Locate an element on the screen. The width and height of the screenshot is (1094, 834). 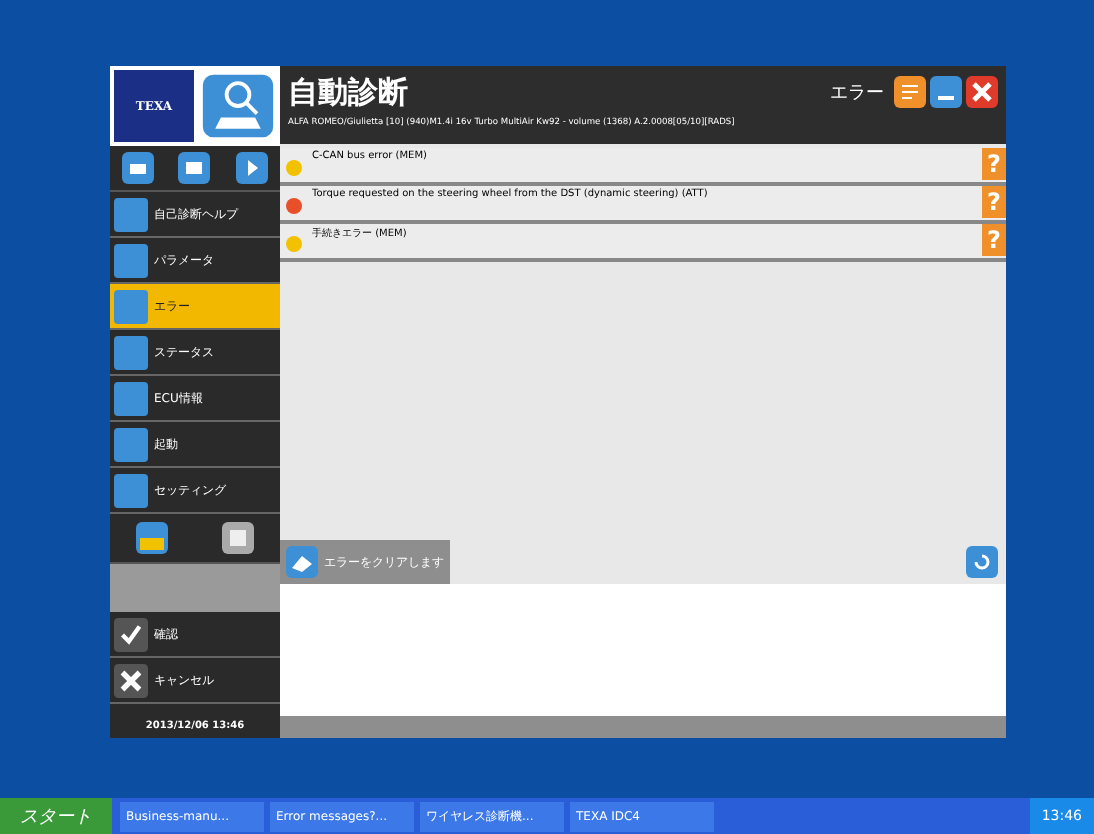
cross-icon is located at coordinates (131, 680).